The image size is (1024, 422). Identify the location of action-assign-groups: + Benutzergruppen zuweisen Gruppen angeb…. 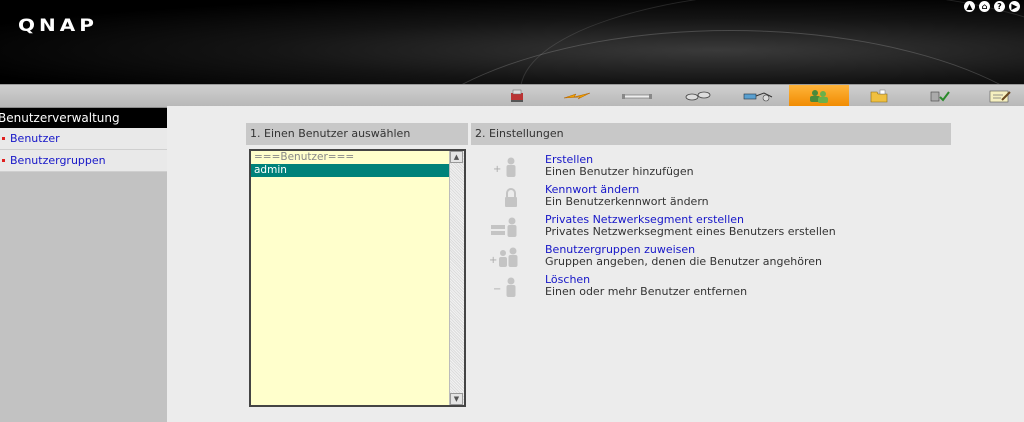
(699, 258).